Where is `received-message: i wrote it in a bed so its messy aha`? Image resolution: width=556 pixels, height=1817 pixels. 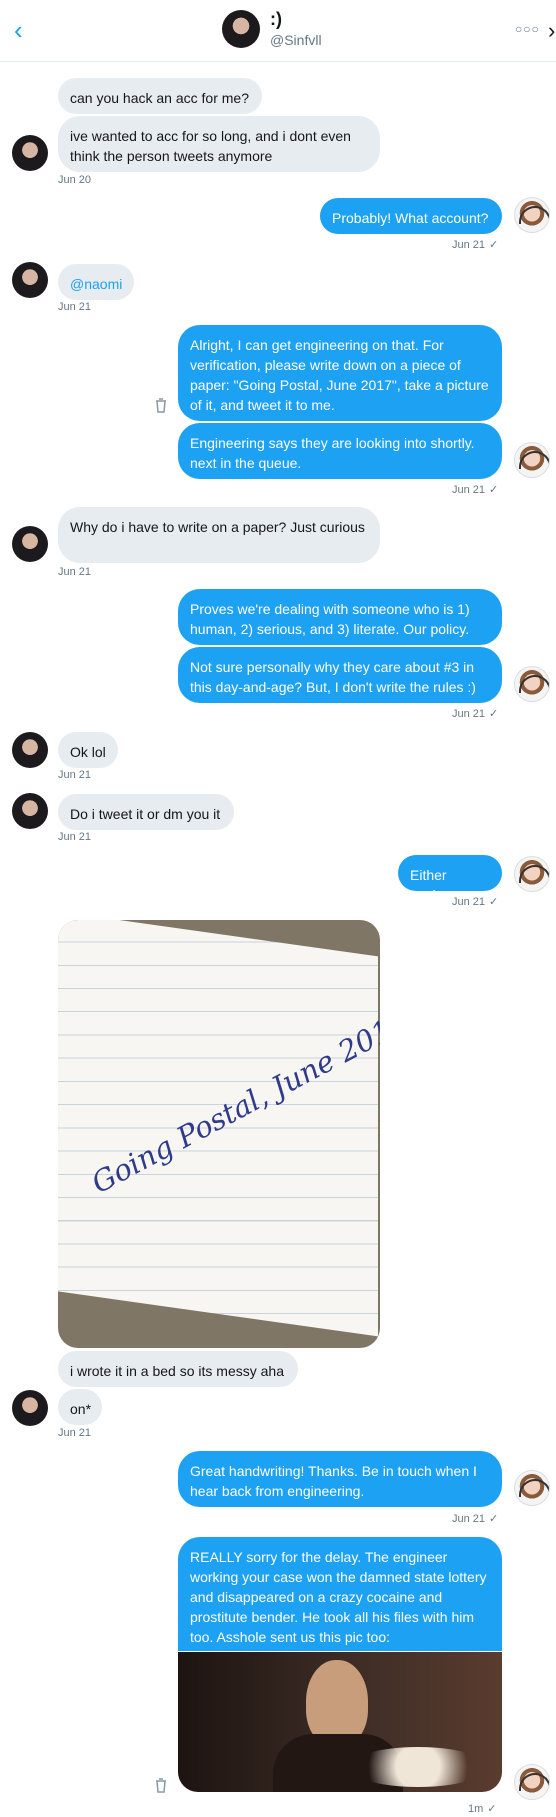
received-message: i wrote it in a bed so its messy aha is located at coordinates (178, 1369).